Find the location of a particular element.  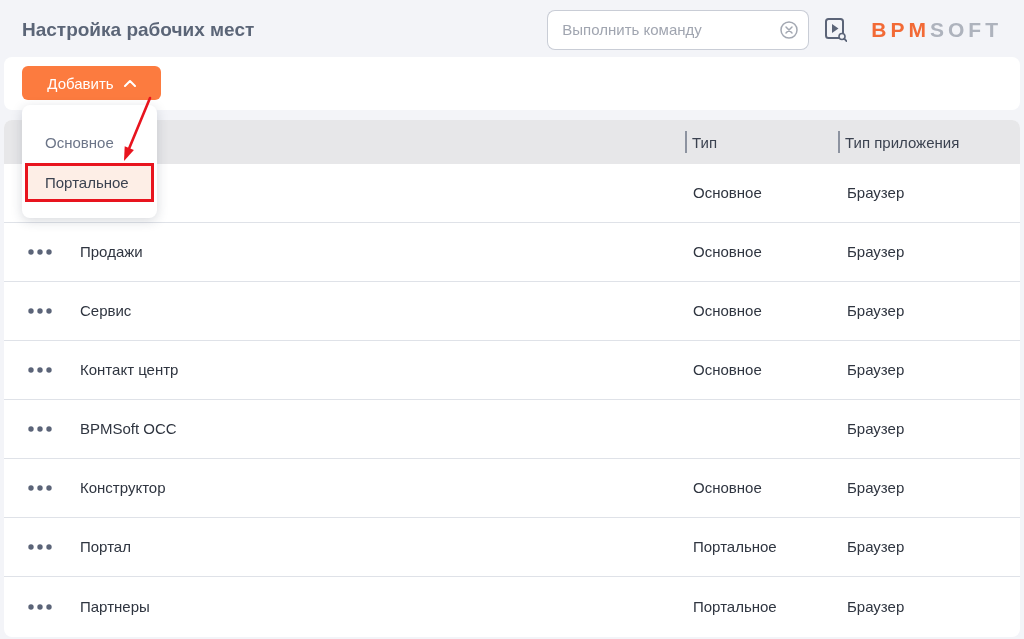

menu-item: Портальное is located at coordinates (89, 182).